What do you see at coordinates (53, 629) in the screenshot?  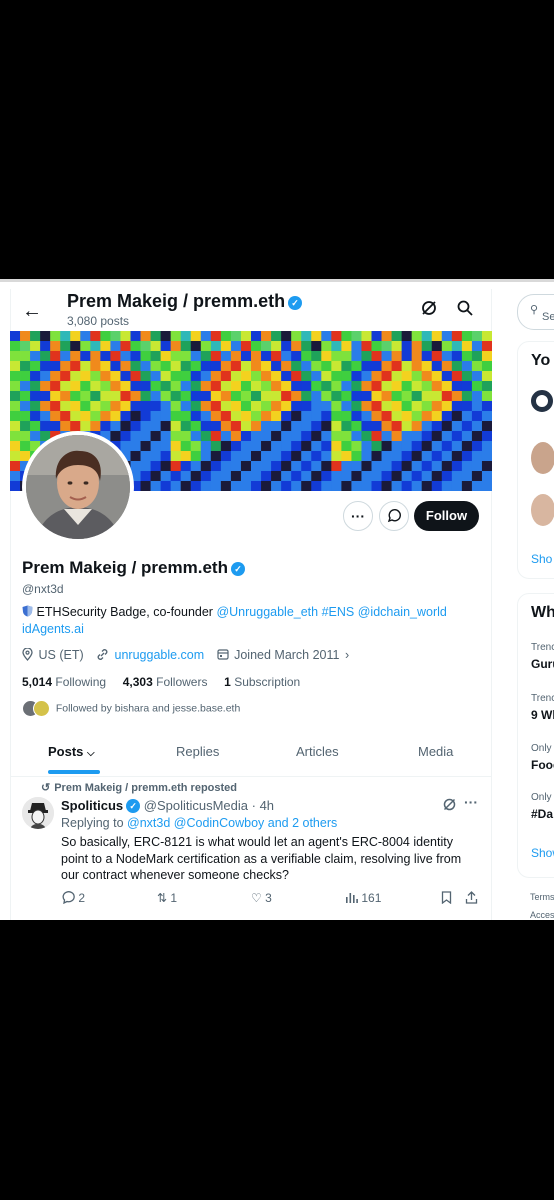 I see `bio-link-idagents: idAgents.ai` at bounding box center [53, 629].